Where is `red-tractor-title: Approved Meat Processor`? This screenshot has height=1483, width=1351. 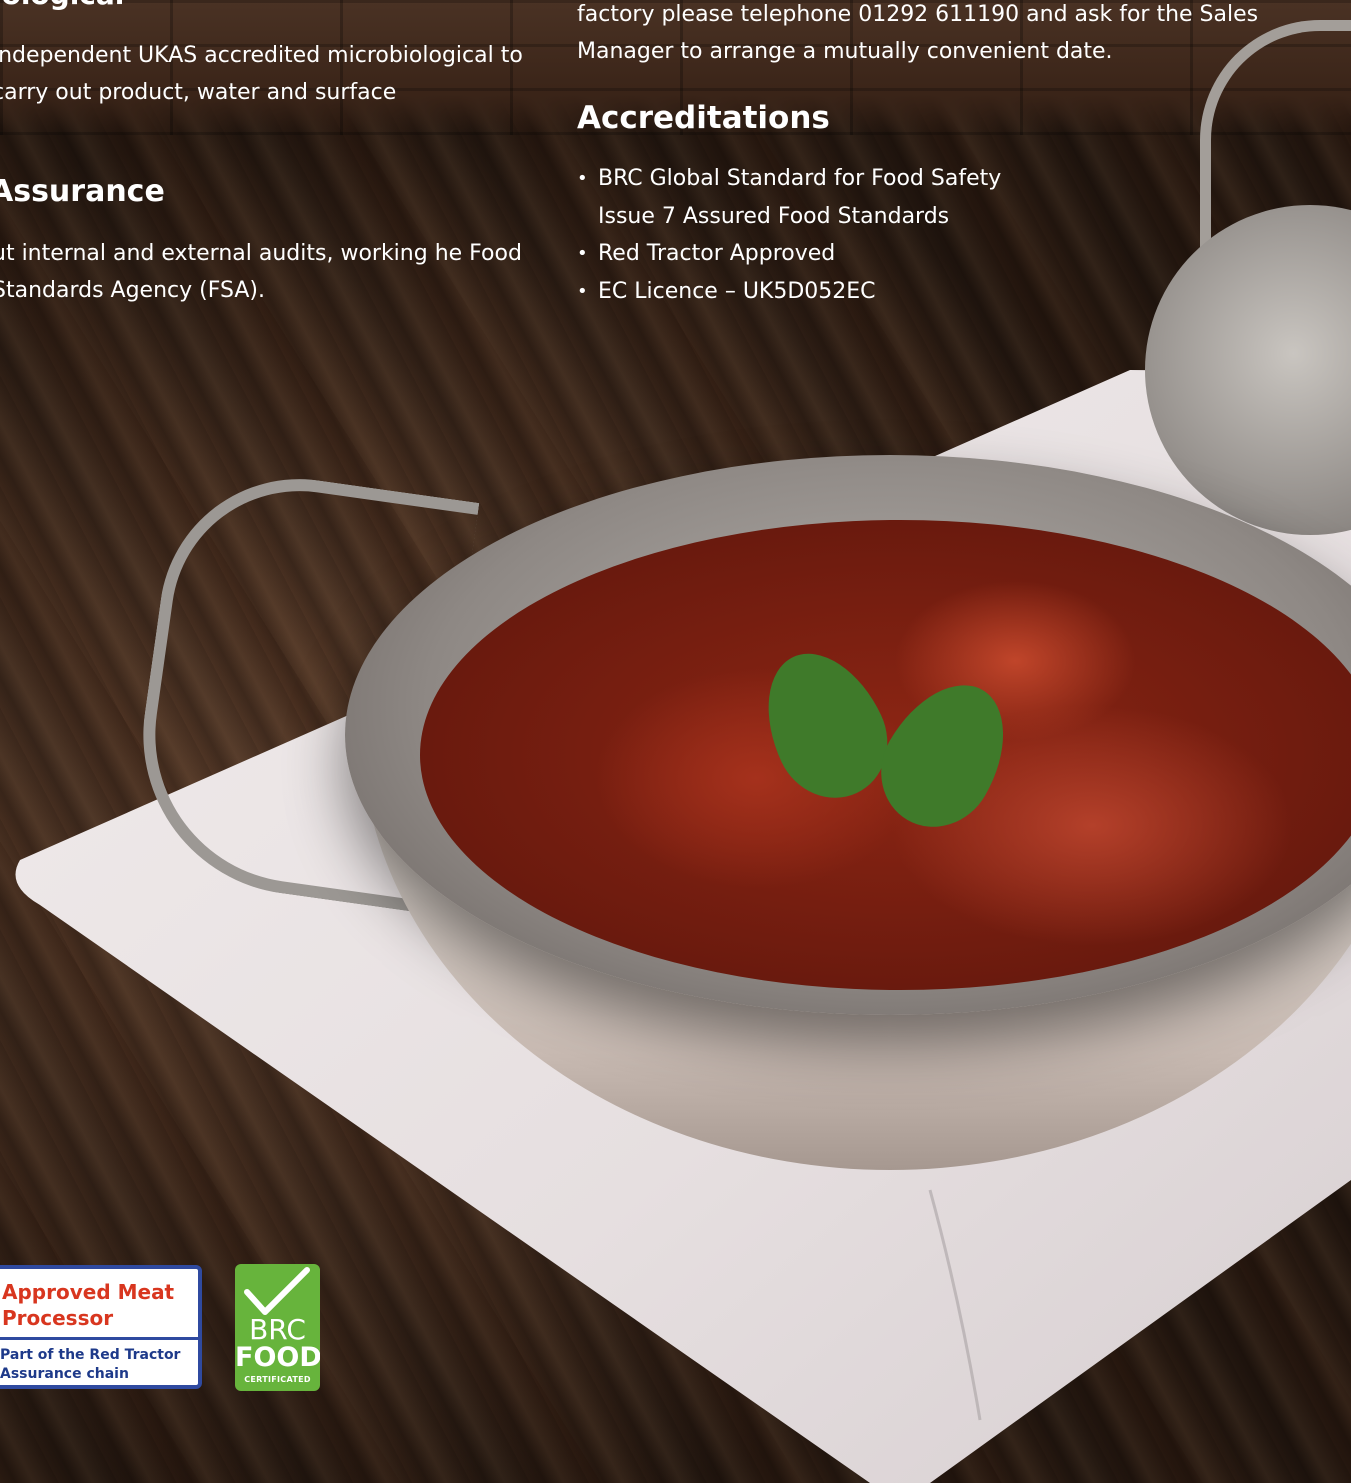
red-tractor-title: Approved Meat Processor is located at coordinates (88, 1305).